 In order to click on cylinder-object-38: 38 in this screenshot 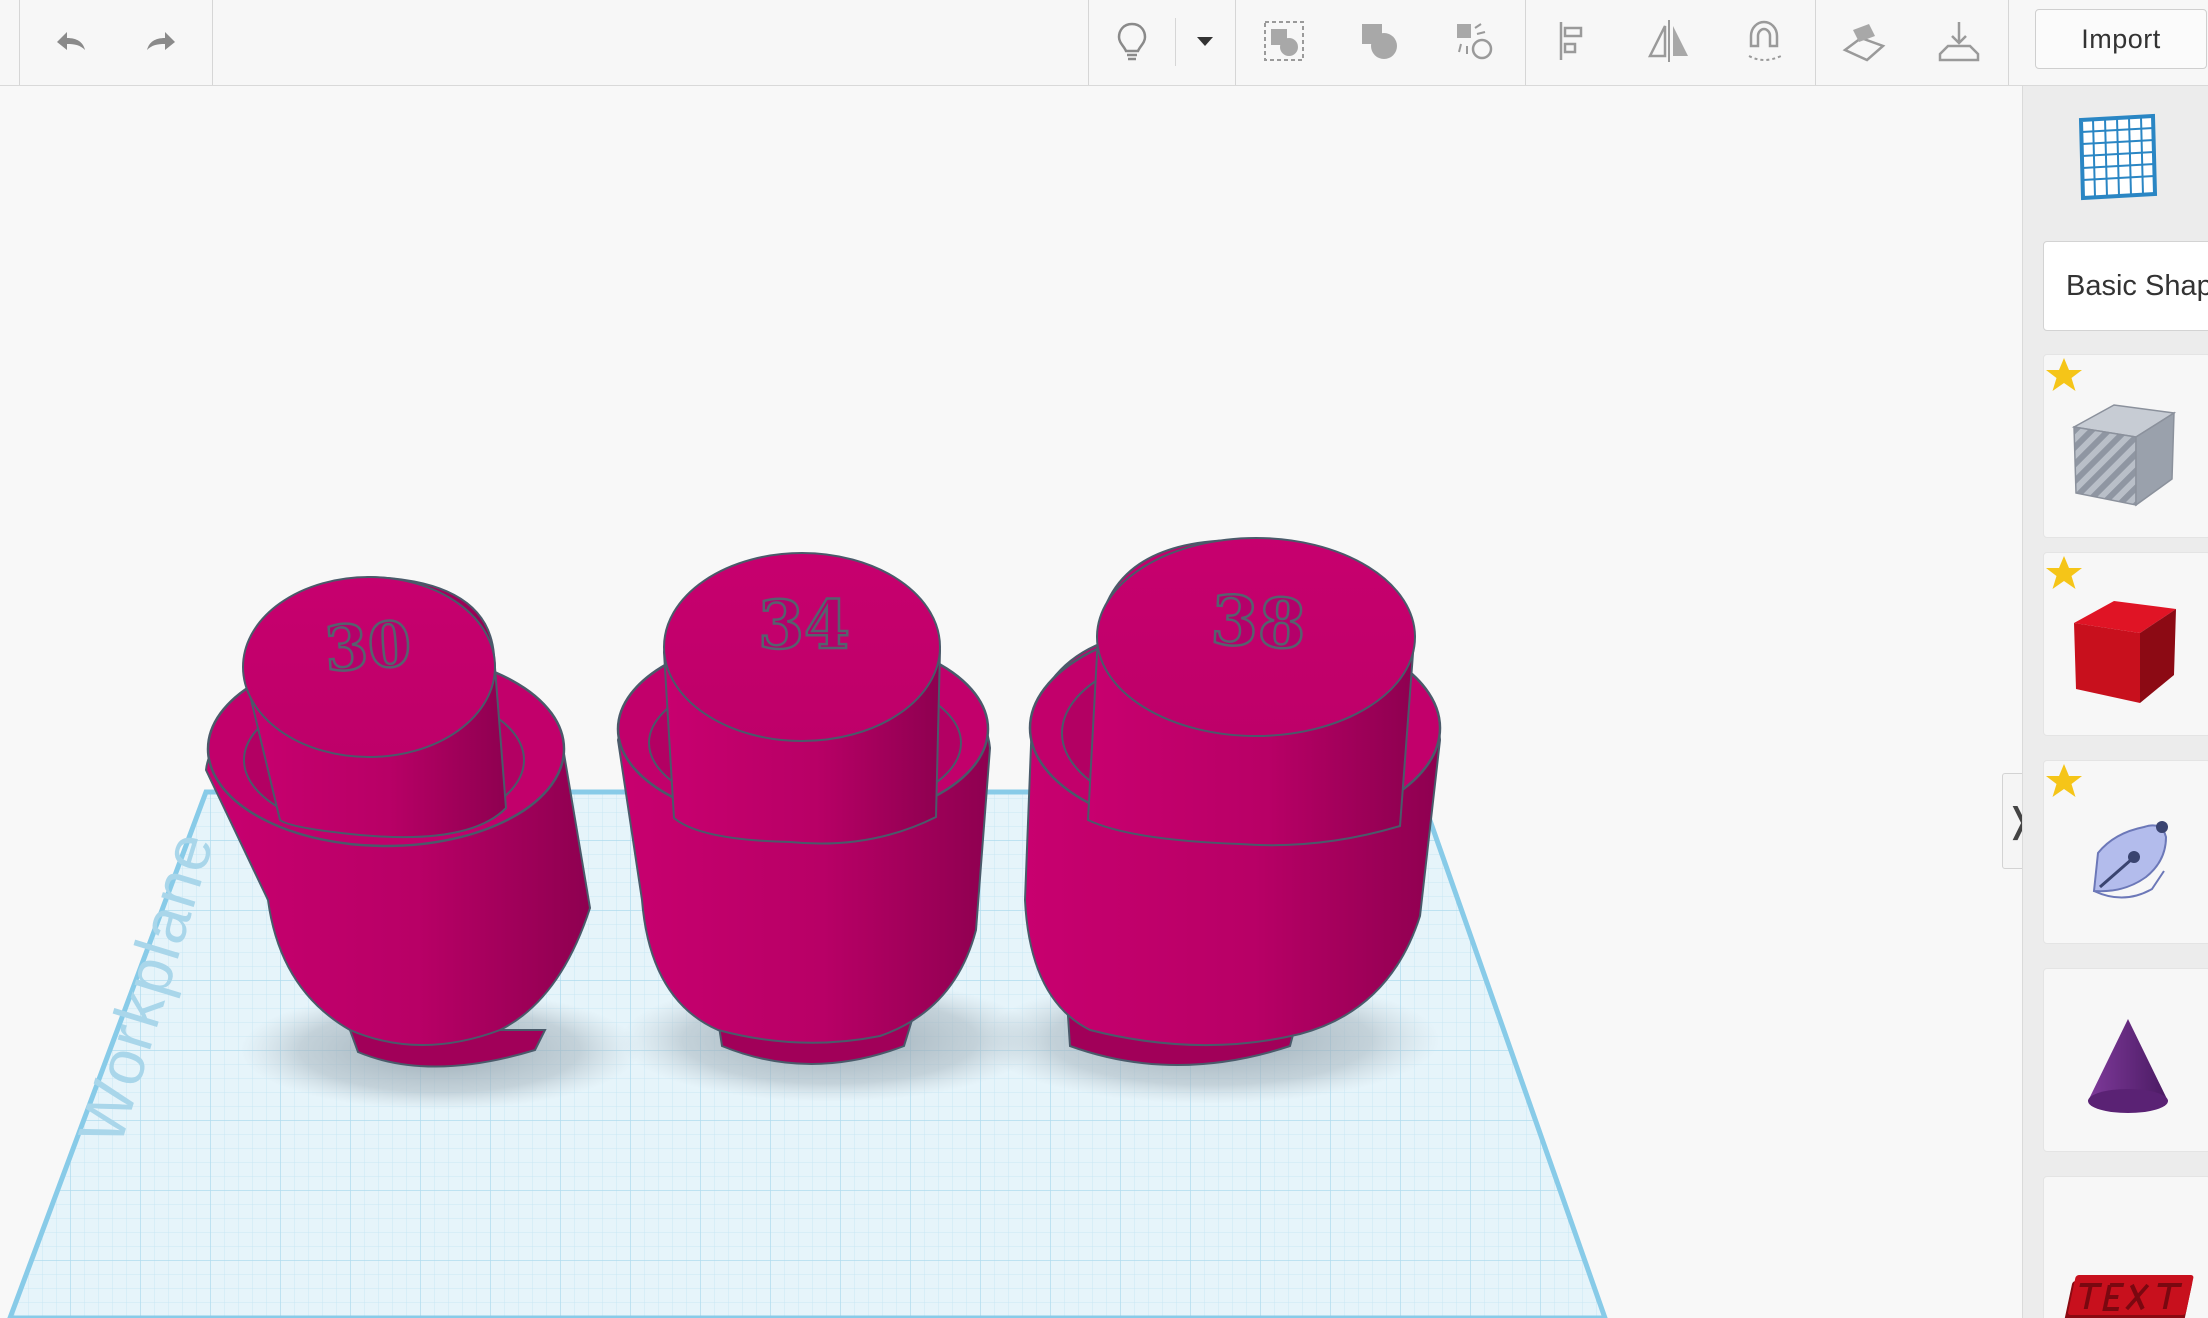, I will do `click(1211, 820)`.